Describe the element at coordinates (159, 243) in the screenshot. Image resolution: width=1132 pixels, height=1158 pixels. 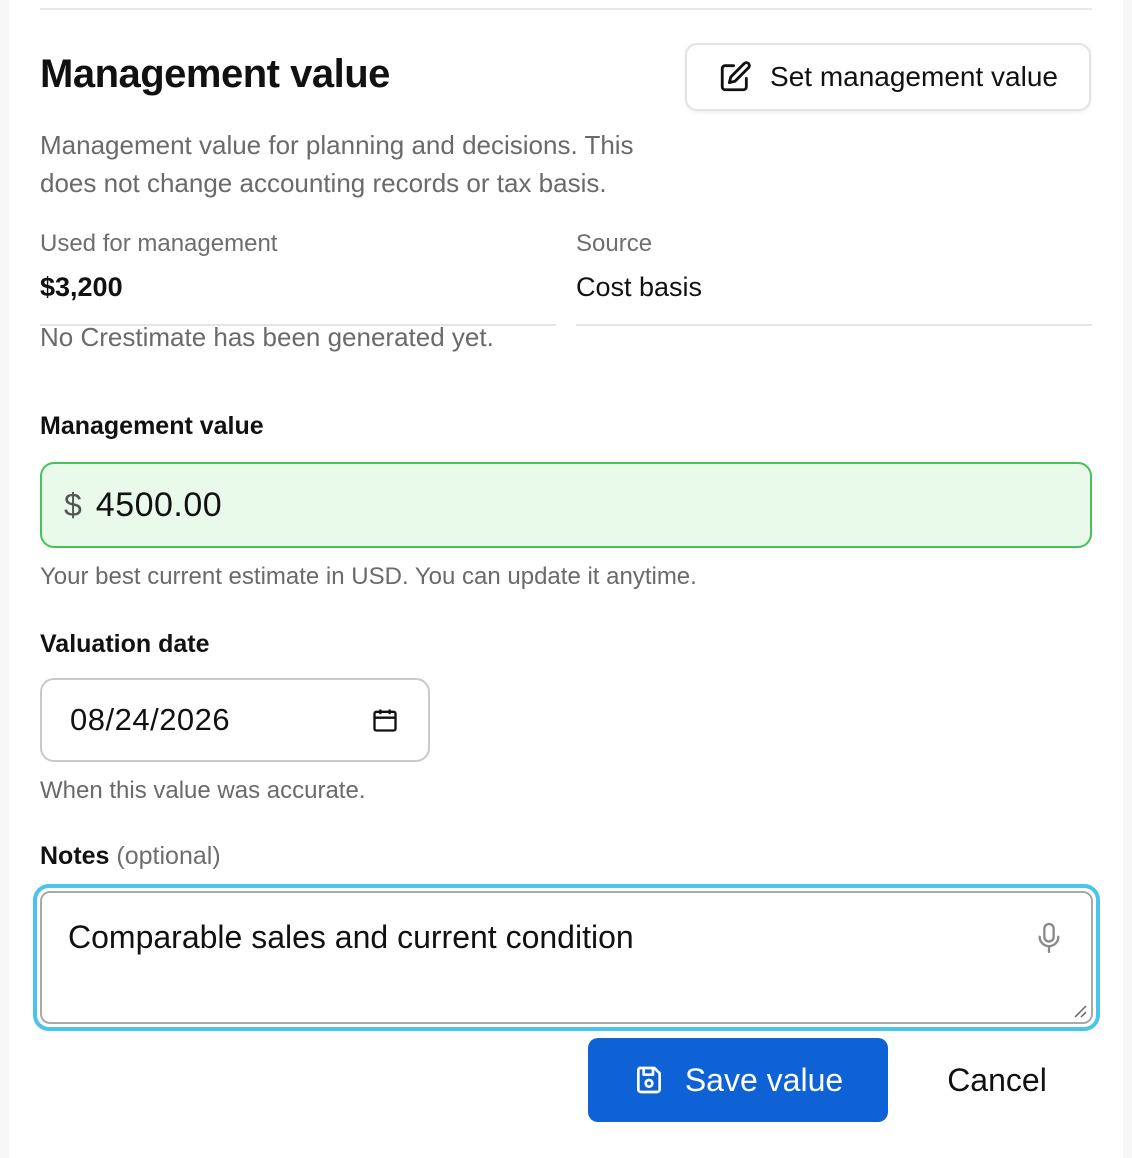
I see `used-for-management-label: Used for management` at that location.